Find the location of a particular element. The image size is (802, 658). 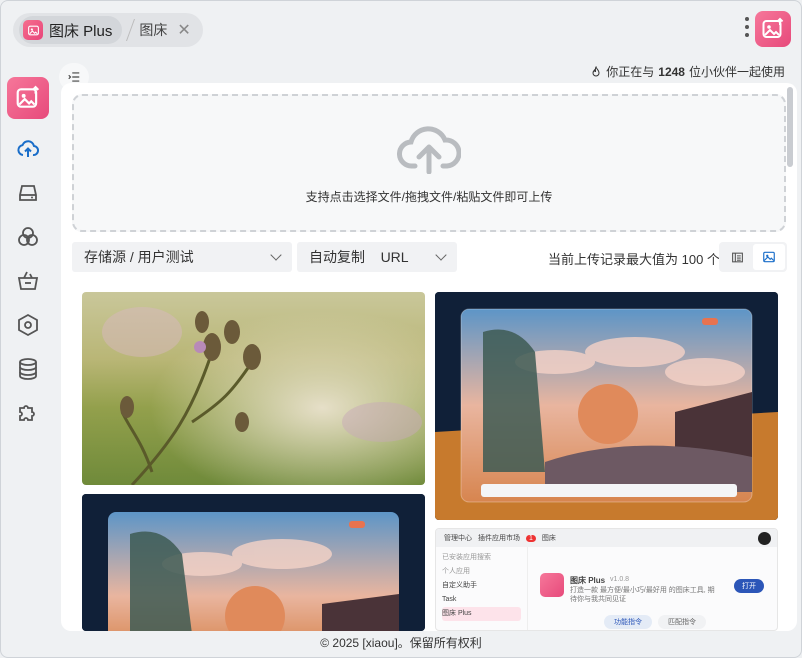

mini-sidebar-title: 已安装应用搜索 is located at coordinates (466, 557).